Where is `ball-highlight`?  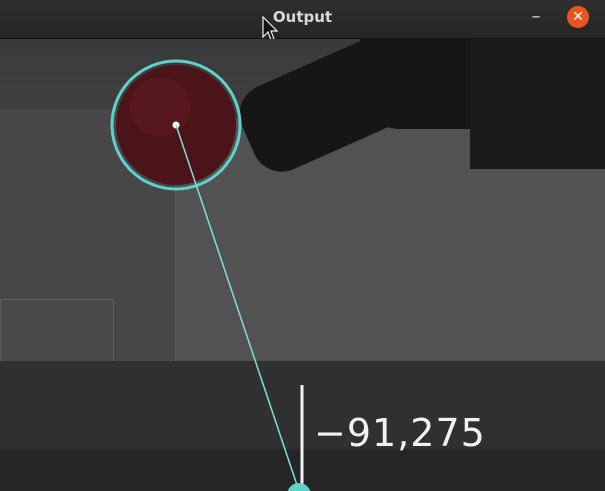 ball-highlight is located at coordinates (160, 107).